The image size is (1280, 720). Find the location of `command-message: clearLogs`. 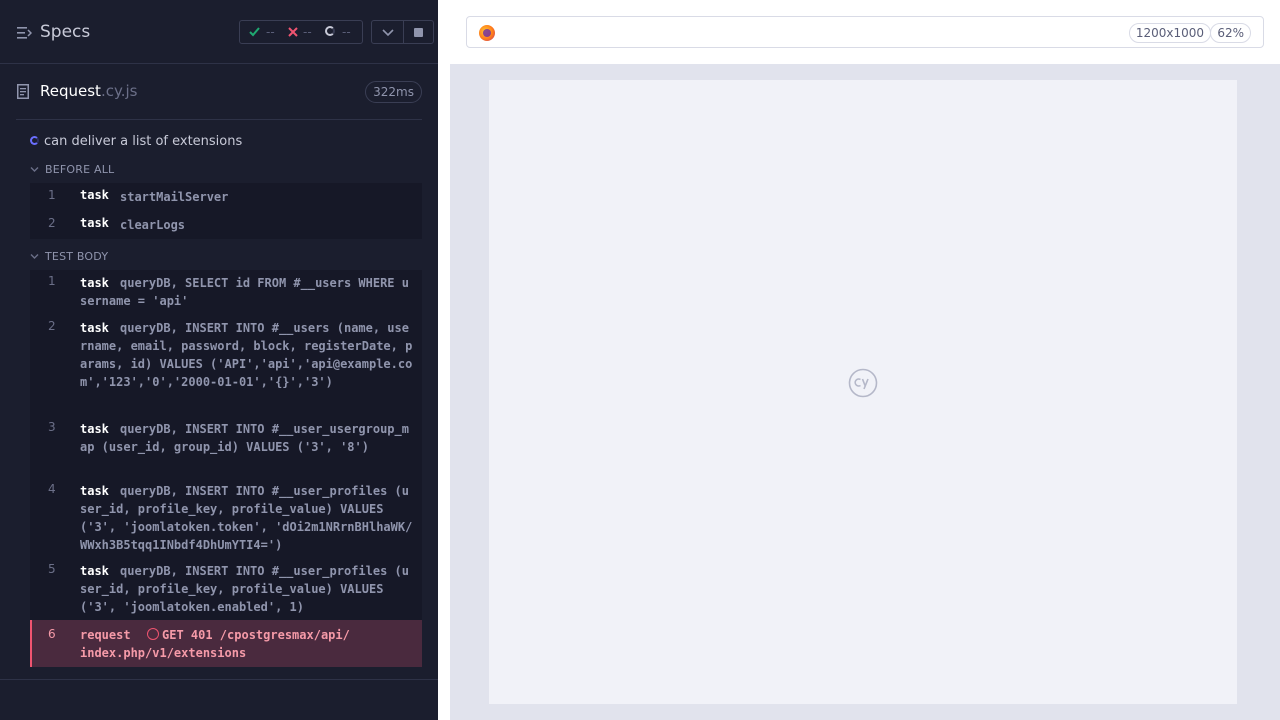

command-message: clearLogs is located at coordinates (153, 225).